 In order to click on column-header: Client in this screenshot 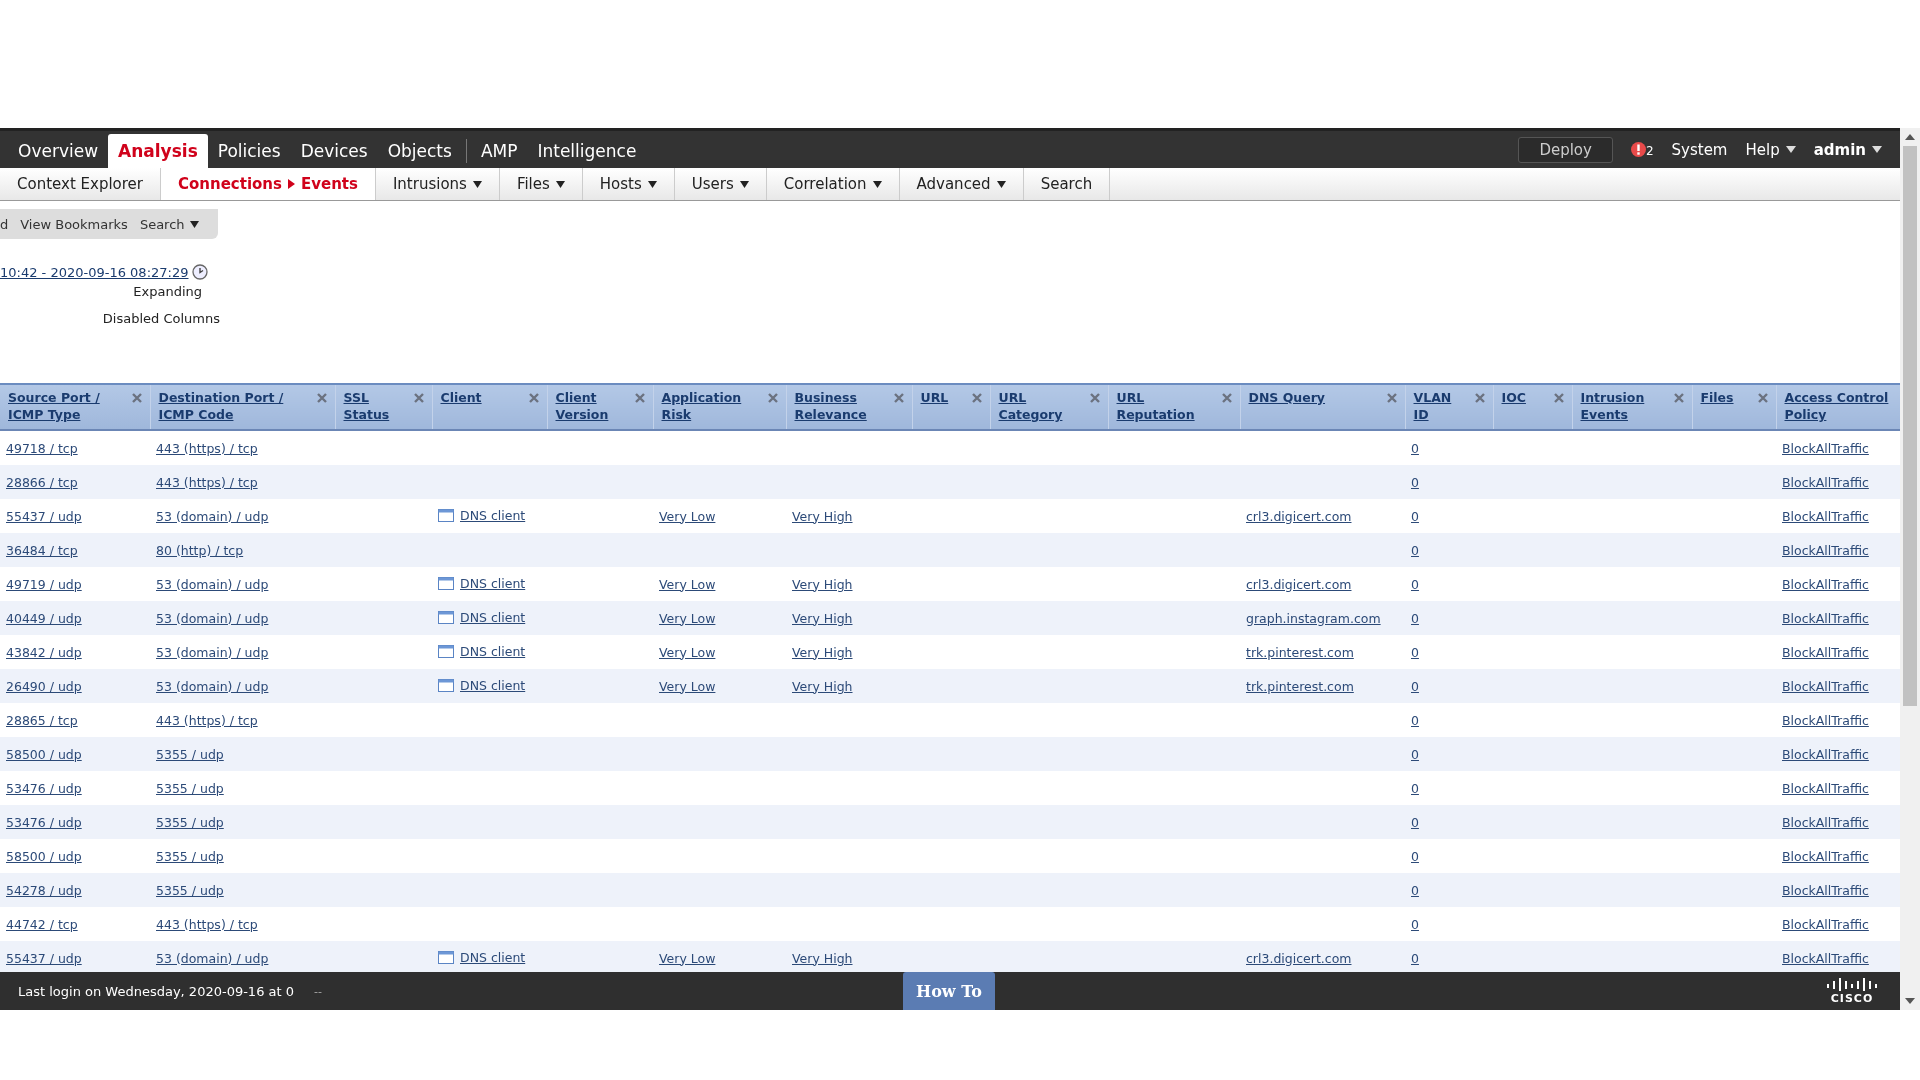, I will do `click(489, 407)`.